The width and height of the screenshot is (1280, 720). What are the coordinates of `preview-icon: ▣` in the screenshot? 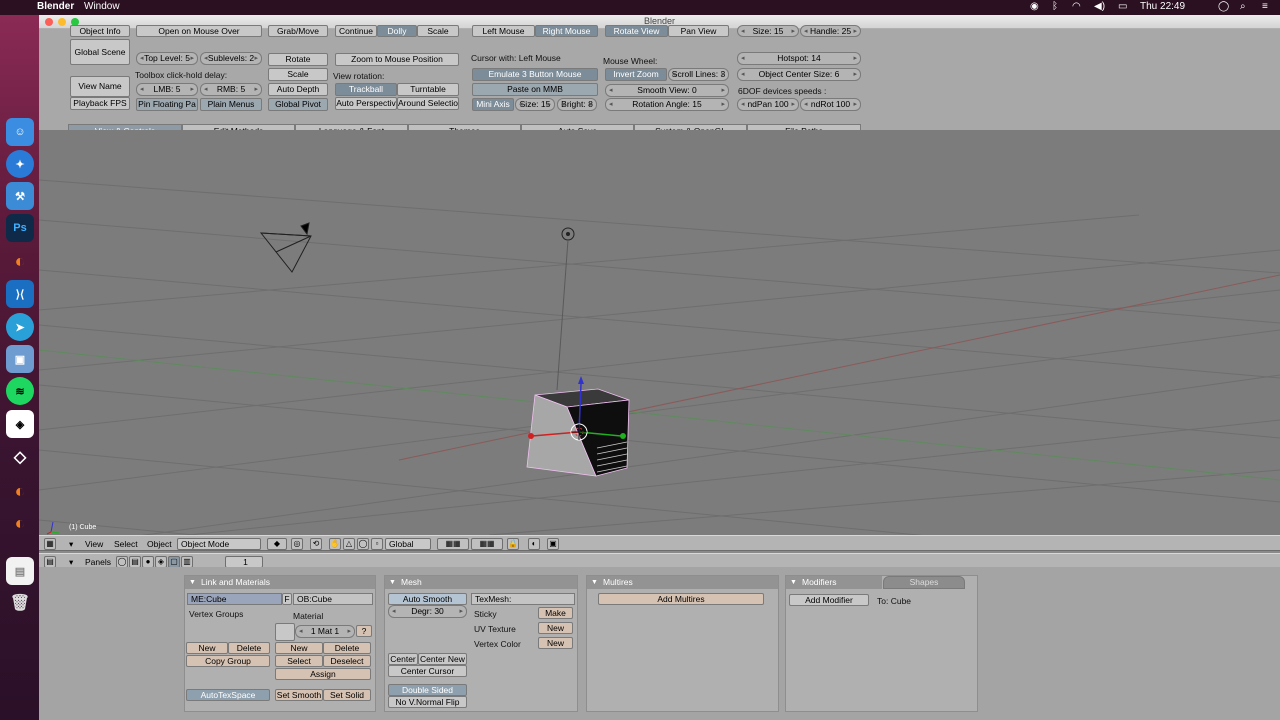 It's located at (20, 359).